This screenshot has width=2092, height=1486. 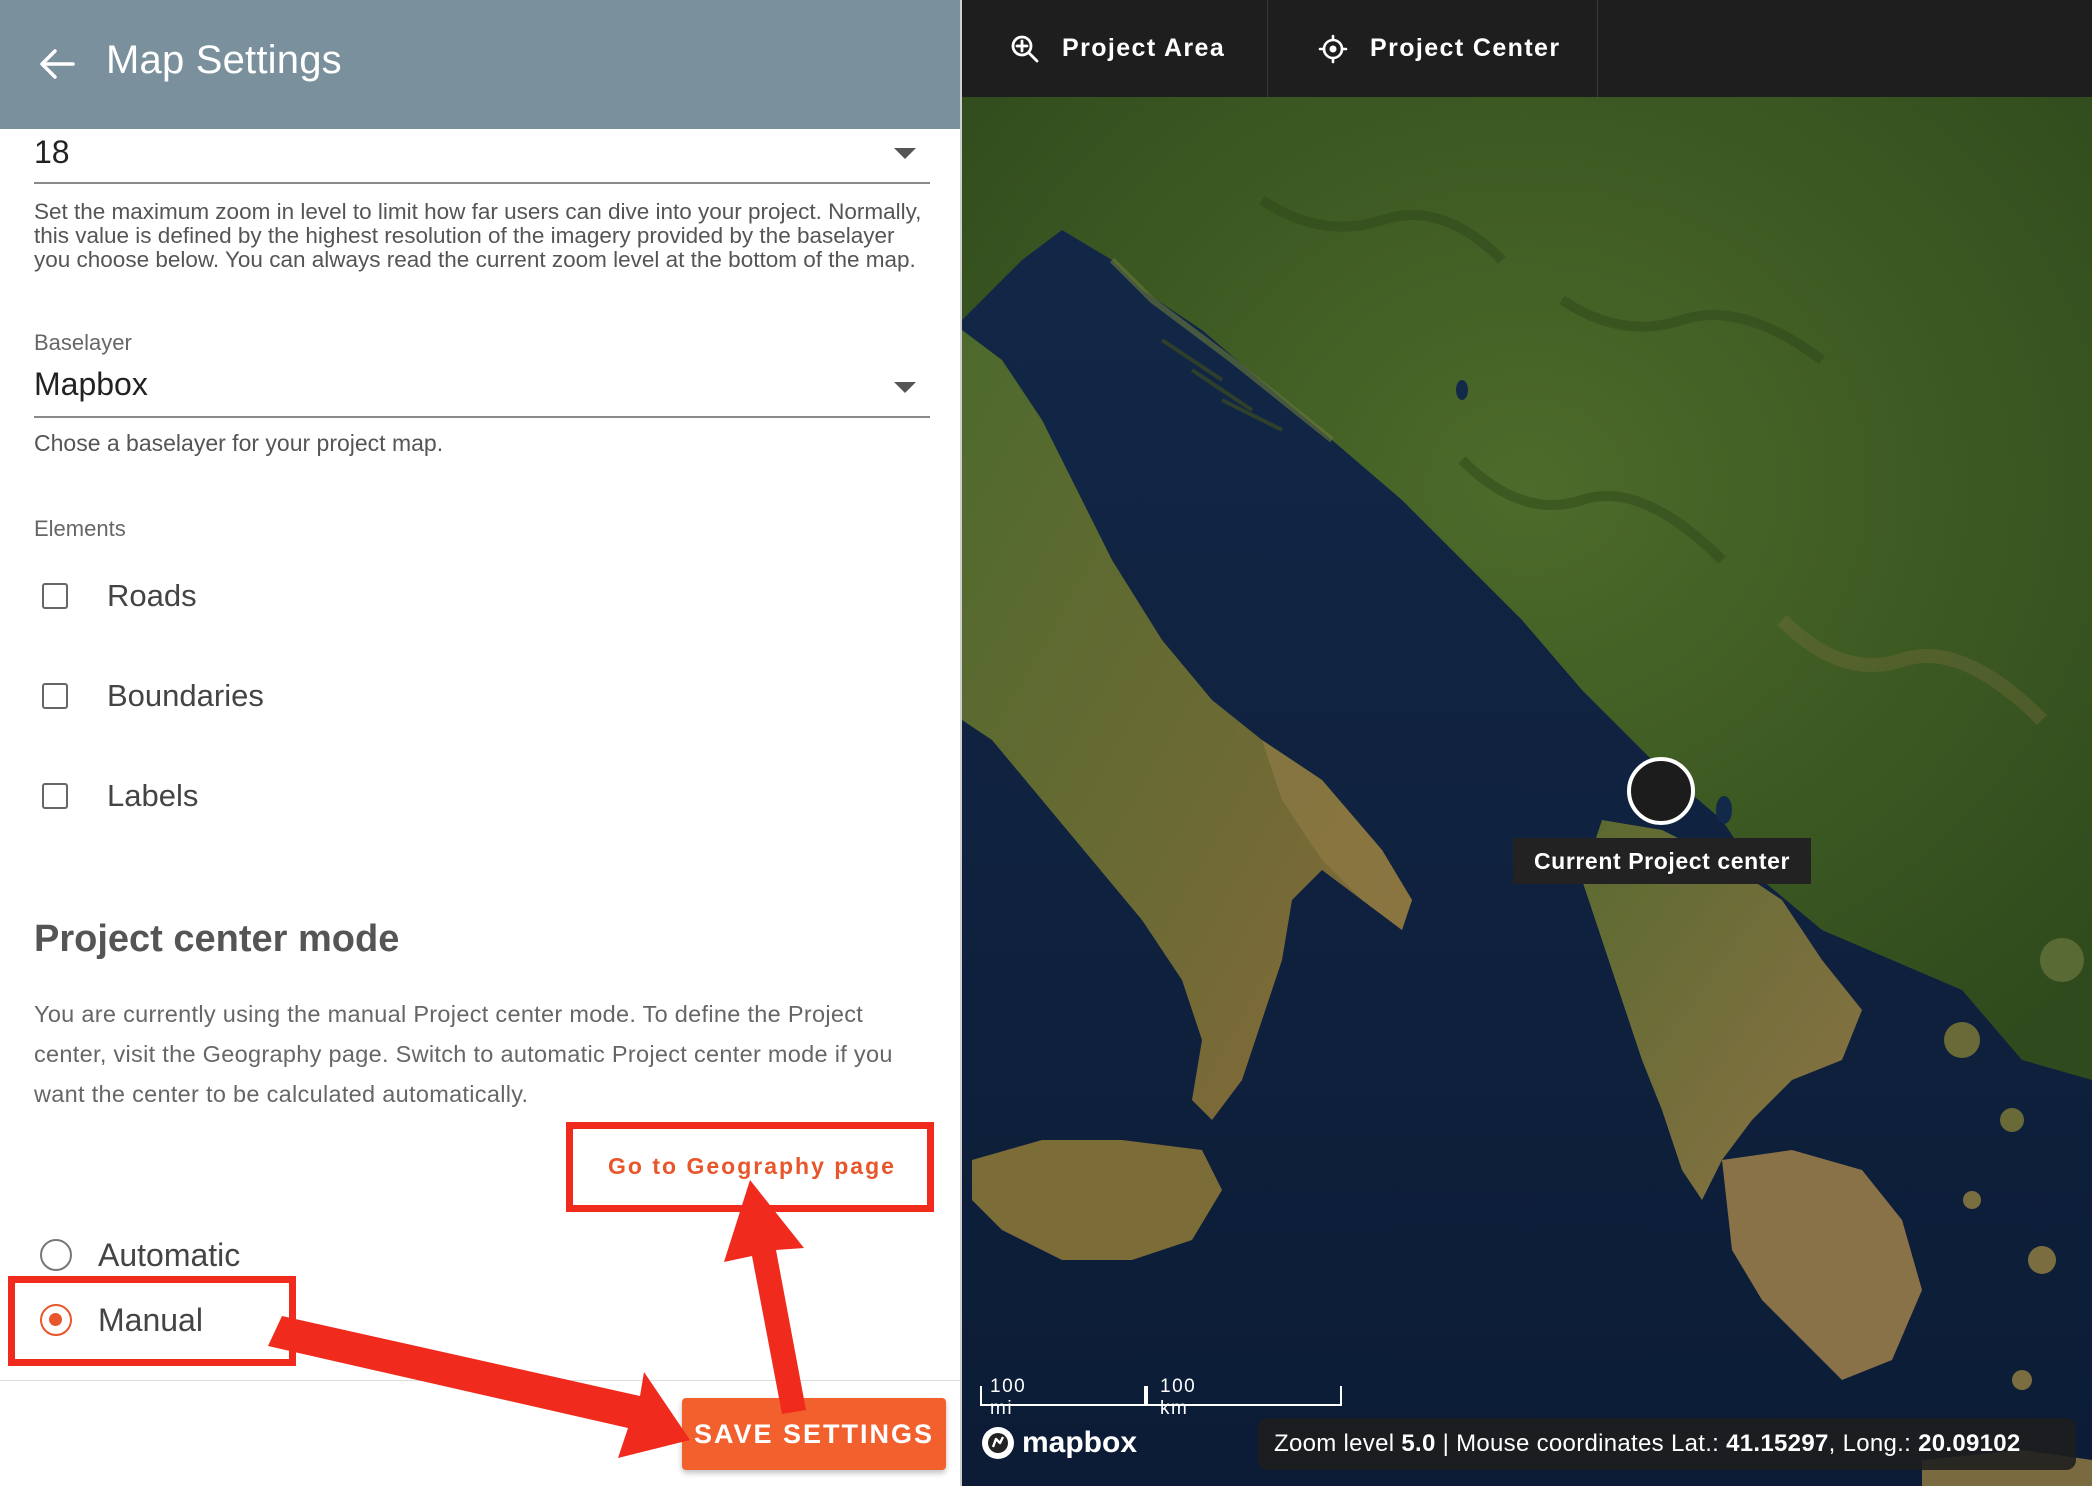 What do you see at coordinates (1661, 791) in the screenshot?
I see `project-center-marker` at bounding box center [1661, 791].